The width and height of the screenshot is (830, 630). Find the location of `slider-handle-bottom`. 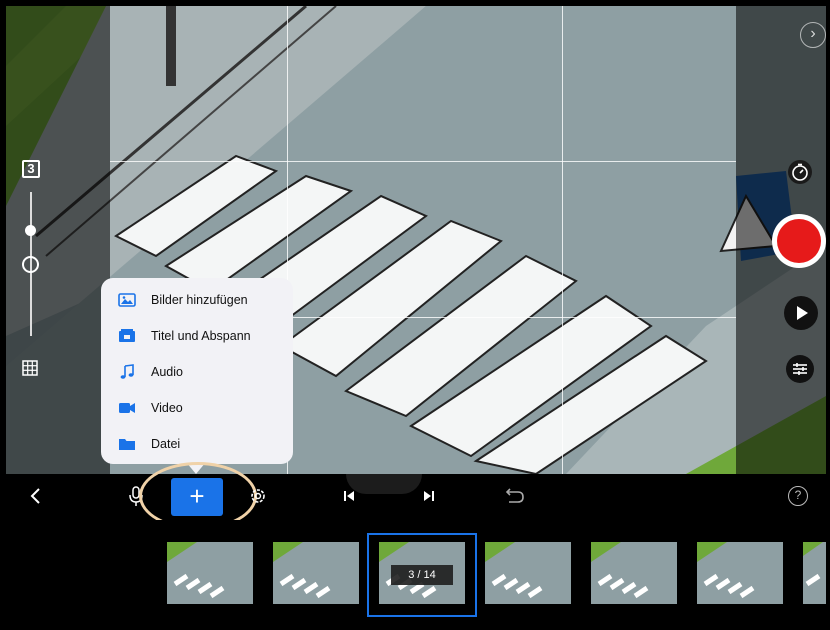

slider-handle-bottom is located at coordinates (30, 264).